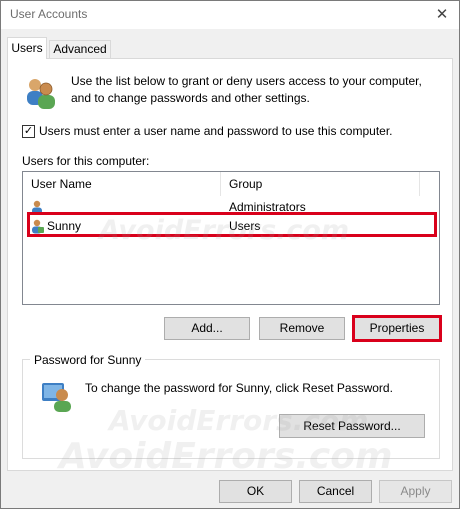 Image resolution: width=460 pixels, height=509 pixels. What do you see at coordinates (56, 397) in the screenshot?
I see `user-password-icon` at bounding box center [56, 397].